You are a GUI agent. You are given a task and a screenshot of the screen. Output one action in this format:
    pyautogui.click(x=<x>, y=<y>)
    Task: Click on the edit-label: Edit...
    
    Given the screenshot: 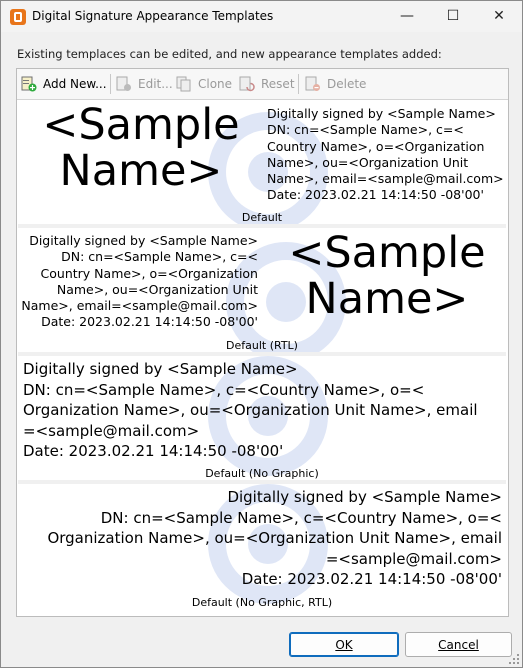 What is the action you would take?
    pyautogui.click(x=155, y=84)
    